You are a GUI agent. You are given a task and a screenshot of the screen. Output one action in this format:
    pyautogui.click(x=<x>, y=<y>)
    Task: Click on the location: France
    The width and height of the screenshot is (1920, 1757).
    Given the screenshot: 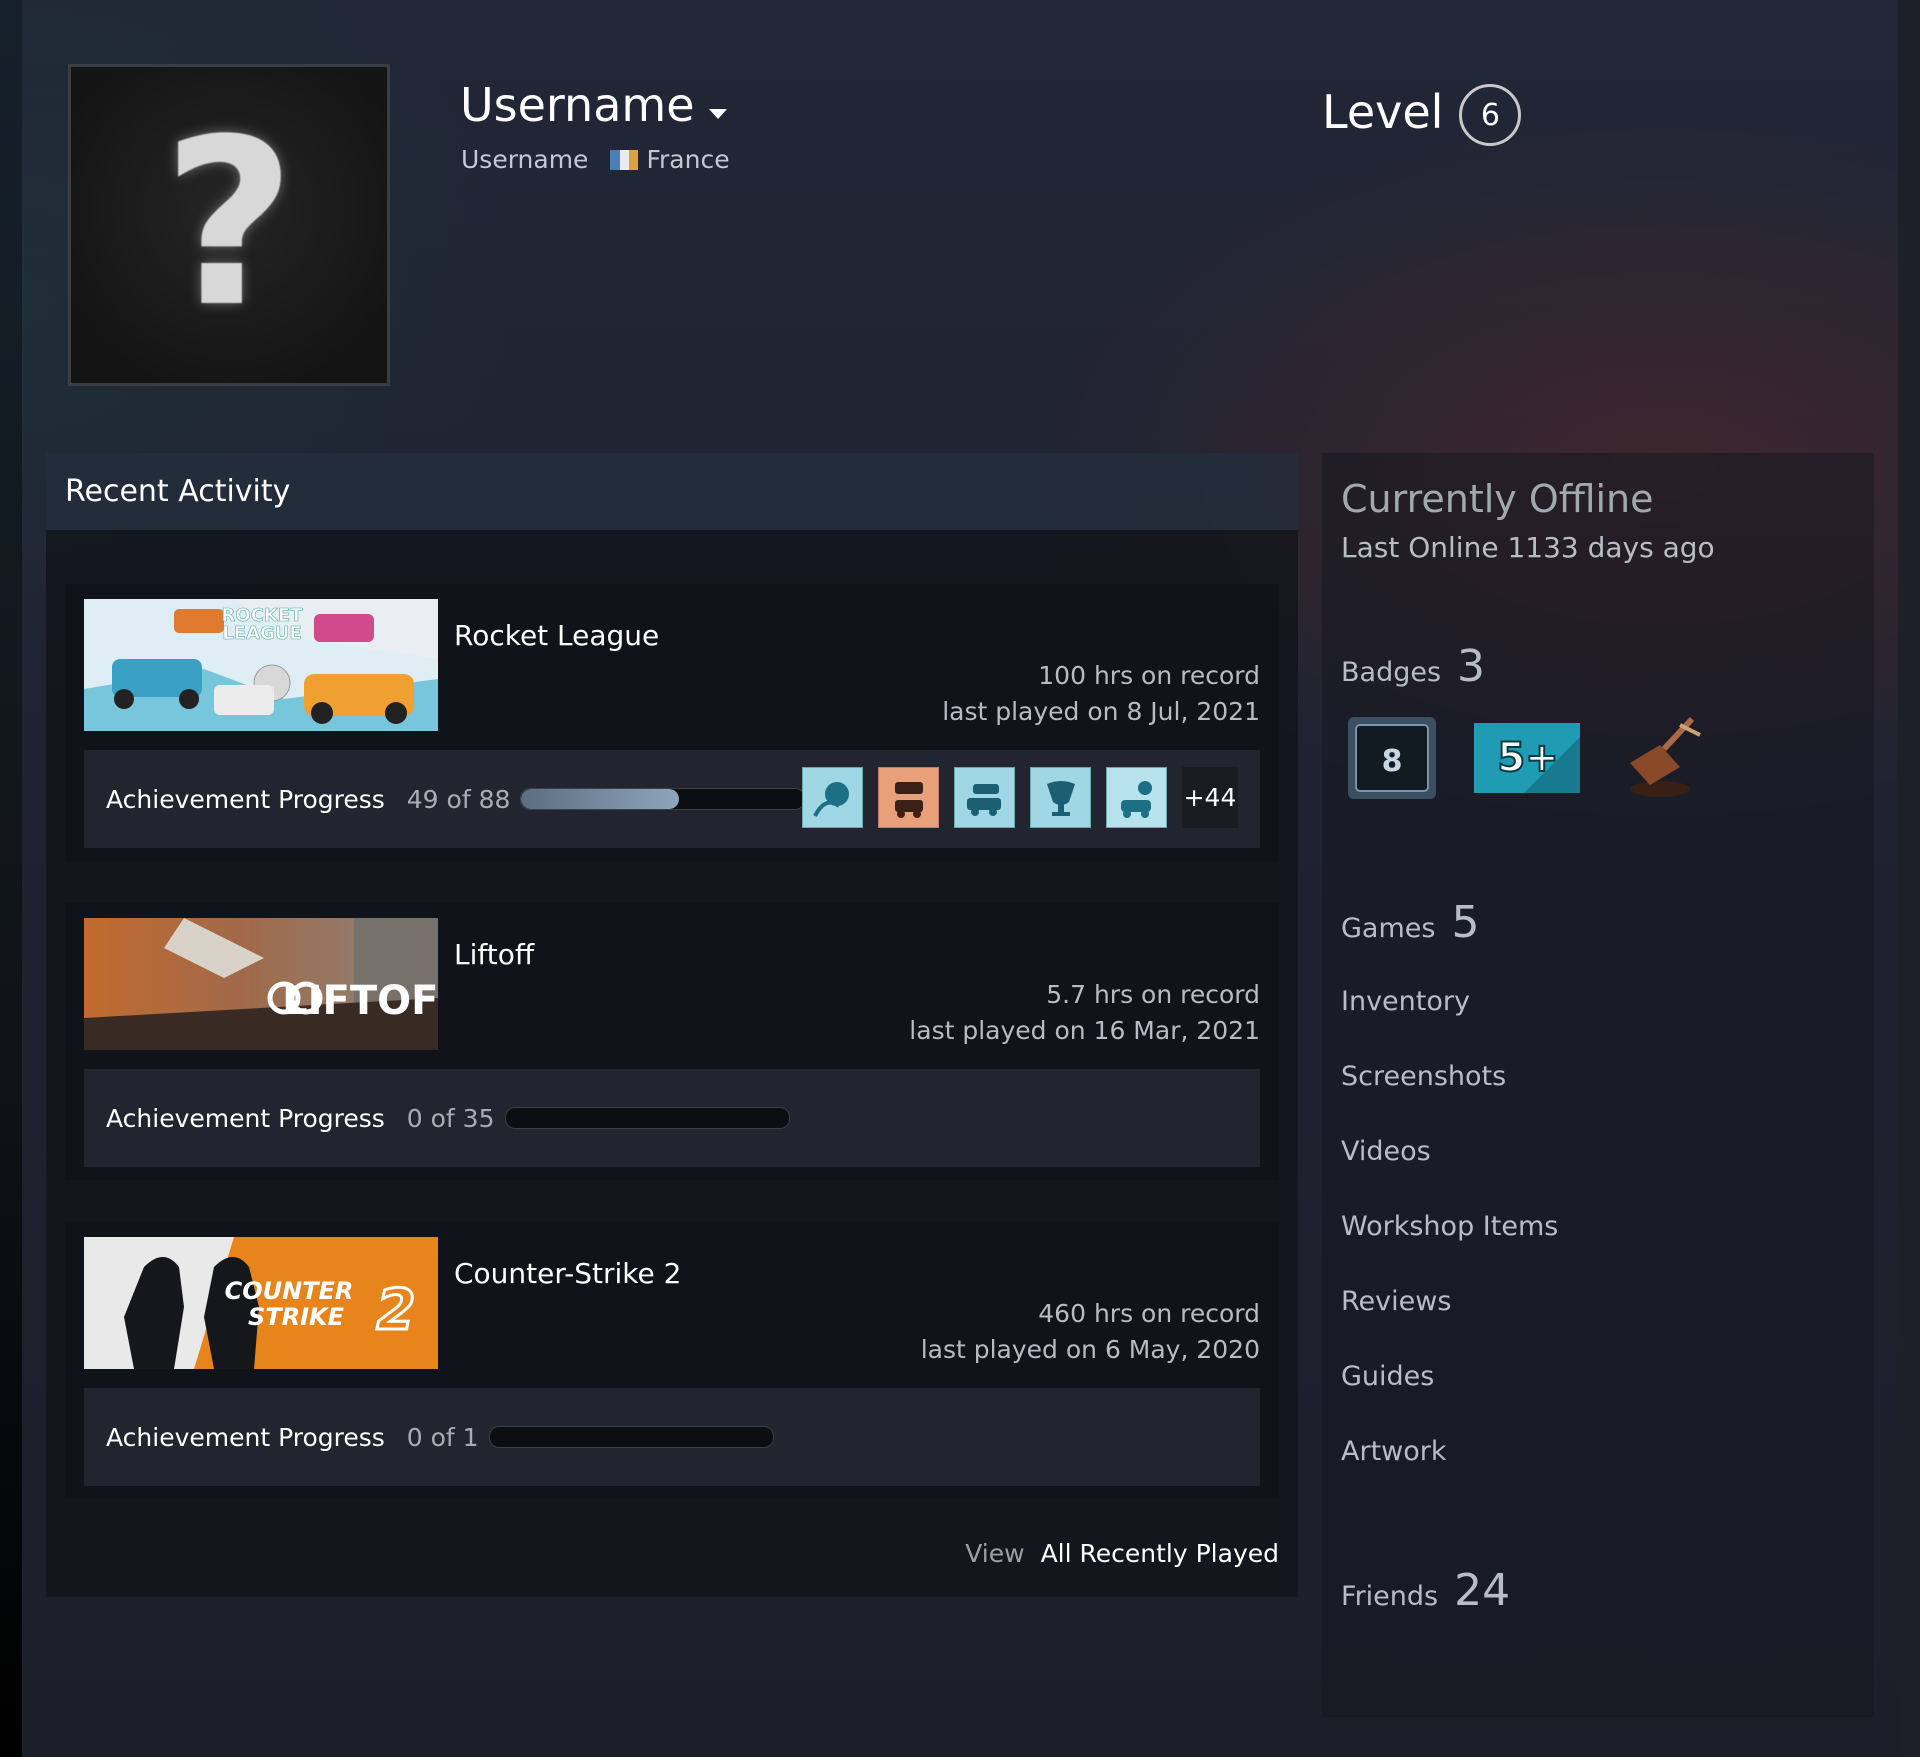 What is the action you would take?
    pyautogui.click(x=670, y=159)
    